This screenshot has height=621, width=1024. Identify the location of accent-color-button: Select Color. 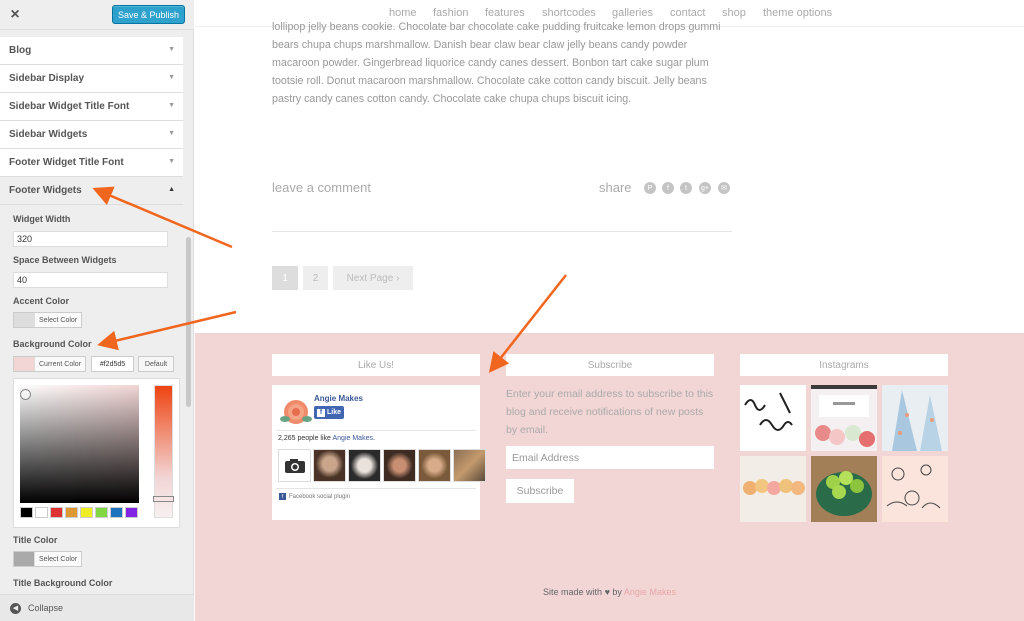
(48, 320).